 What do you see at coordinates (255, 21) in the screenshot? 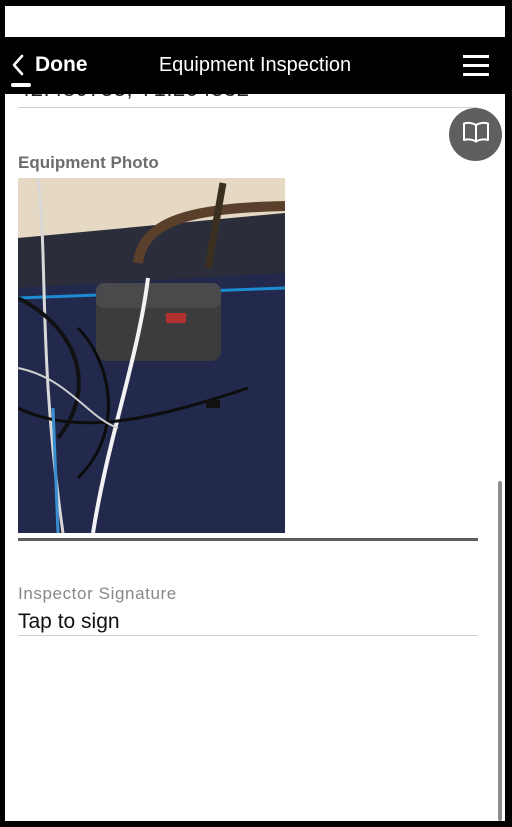
I see `status-bar` at bounding box center [255, 21].